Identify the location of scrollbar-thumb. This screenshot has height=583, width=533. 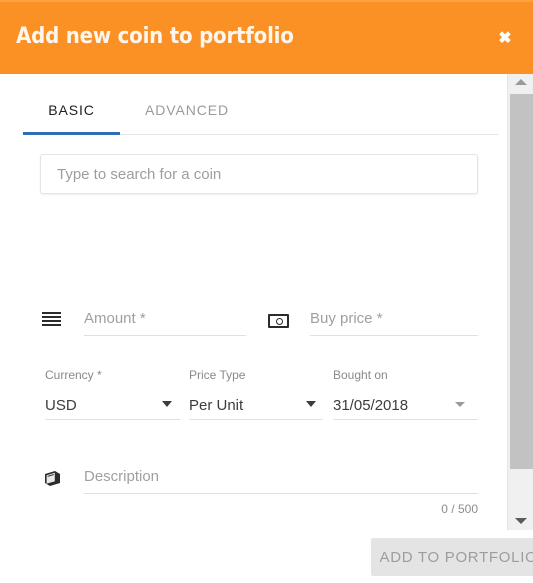
(521, 281).